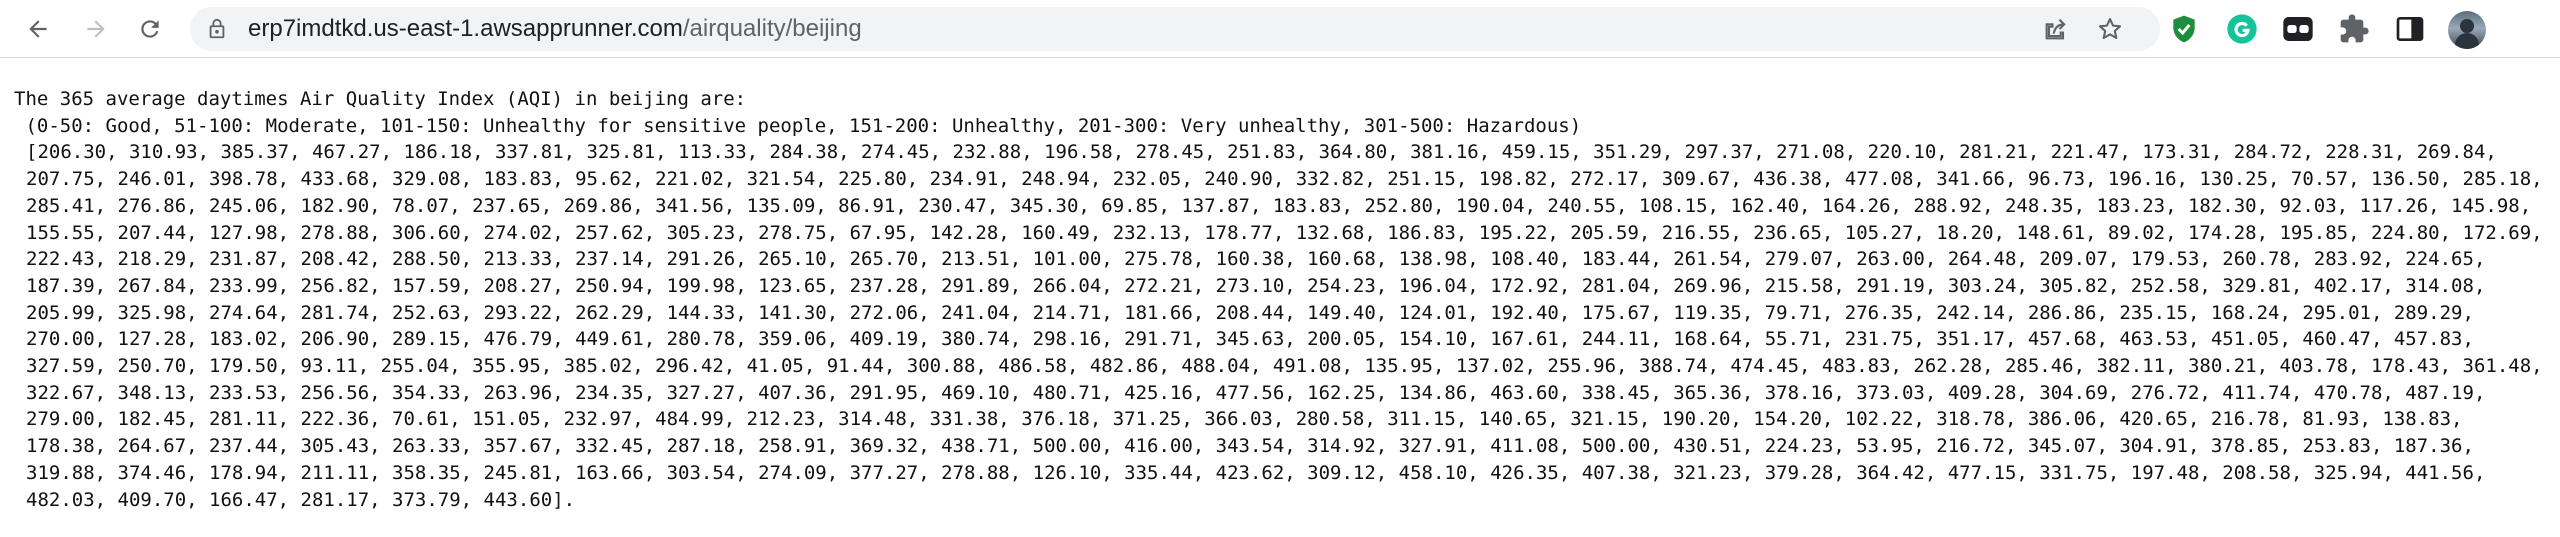 This screenshot has width=2560, height=537. I want to click on share-icon, so click(2056, 29).